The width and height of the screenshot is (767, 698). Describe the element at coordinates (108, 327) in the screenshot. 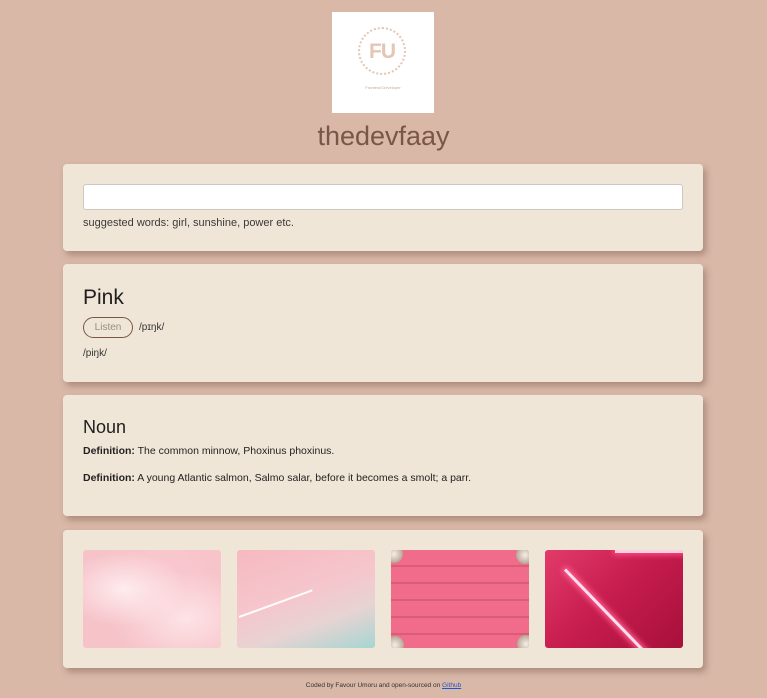

I see `listen-button: Listen` at that location.